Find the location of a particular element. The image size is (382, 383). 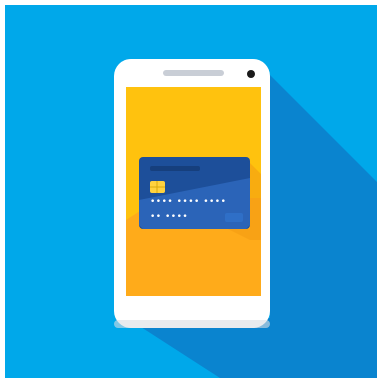

phone-bottom-edge is located at coordinates (192, 324).